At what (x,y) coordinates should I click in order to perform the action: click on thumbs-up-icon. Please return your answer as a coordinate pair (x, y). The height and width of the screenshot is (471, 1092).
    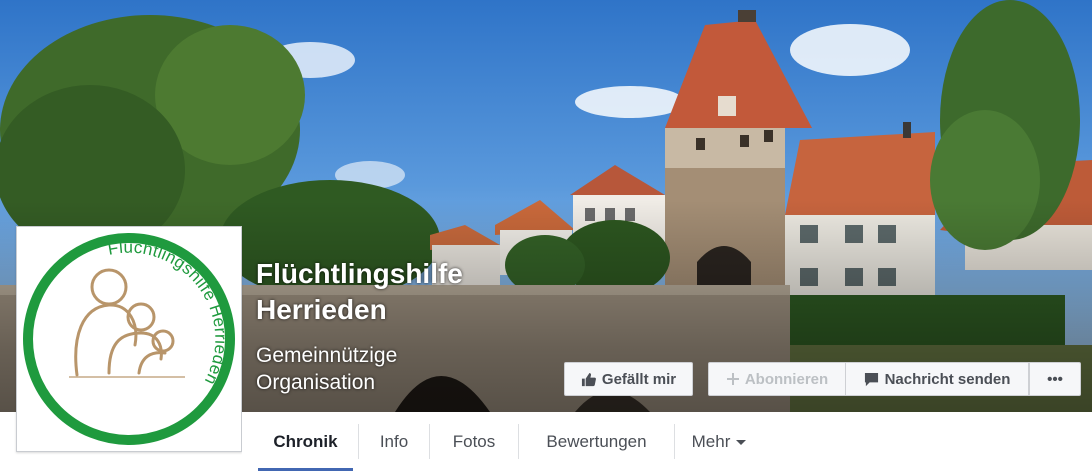
    Looking at the image, I should click on (588, 379).